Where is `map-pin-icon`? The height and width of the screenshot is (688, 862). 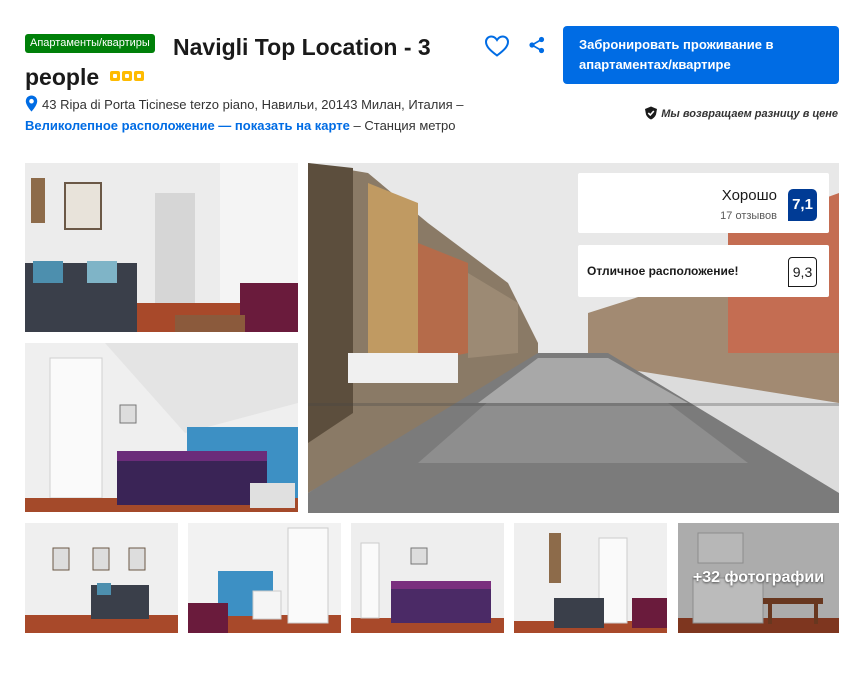
map-pin-icon is located at coordinates (31, 103).